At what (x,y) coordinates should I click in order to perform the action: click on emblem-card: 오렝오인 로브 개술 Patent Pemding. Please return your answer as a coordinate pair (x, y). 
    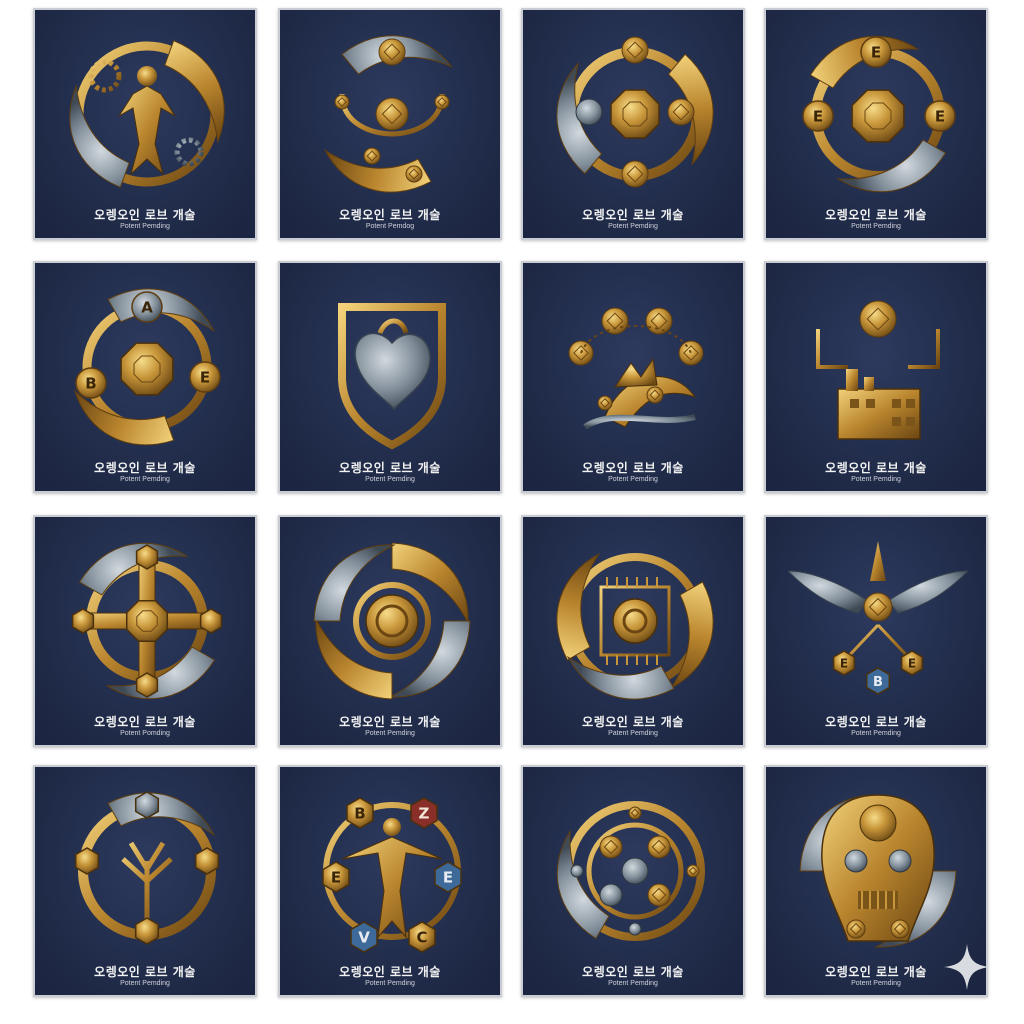
    Looking at the image, I should click on (633, 631).